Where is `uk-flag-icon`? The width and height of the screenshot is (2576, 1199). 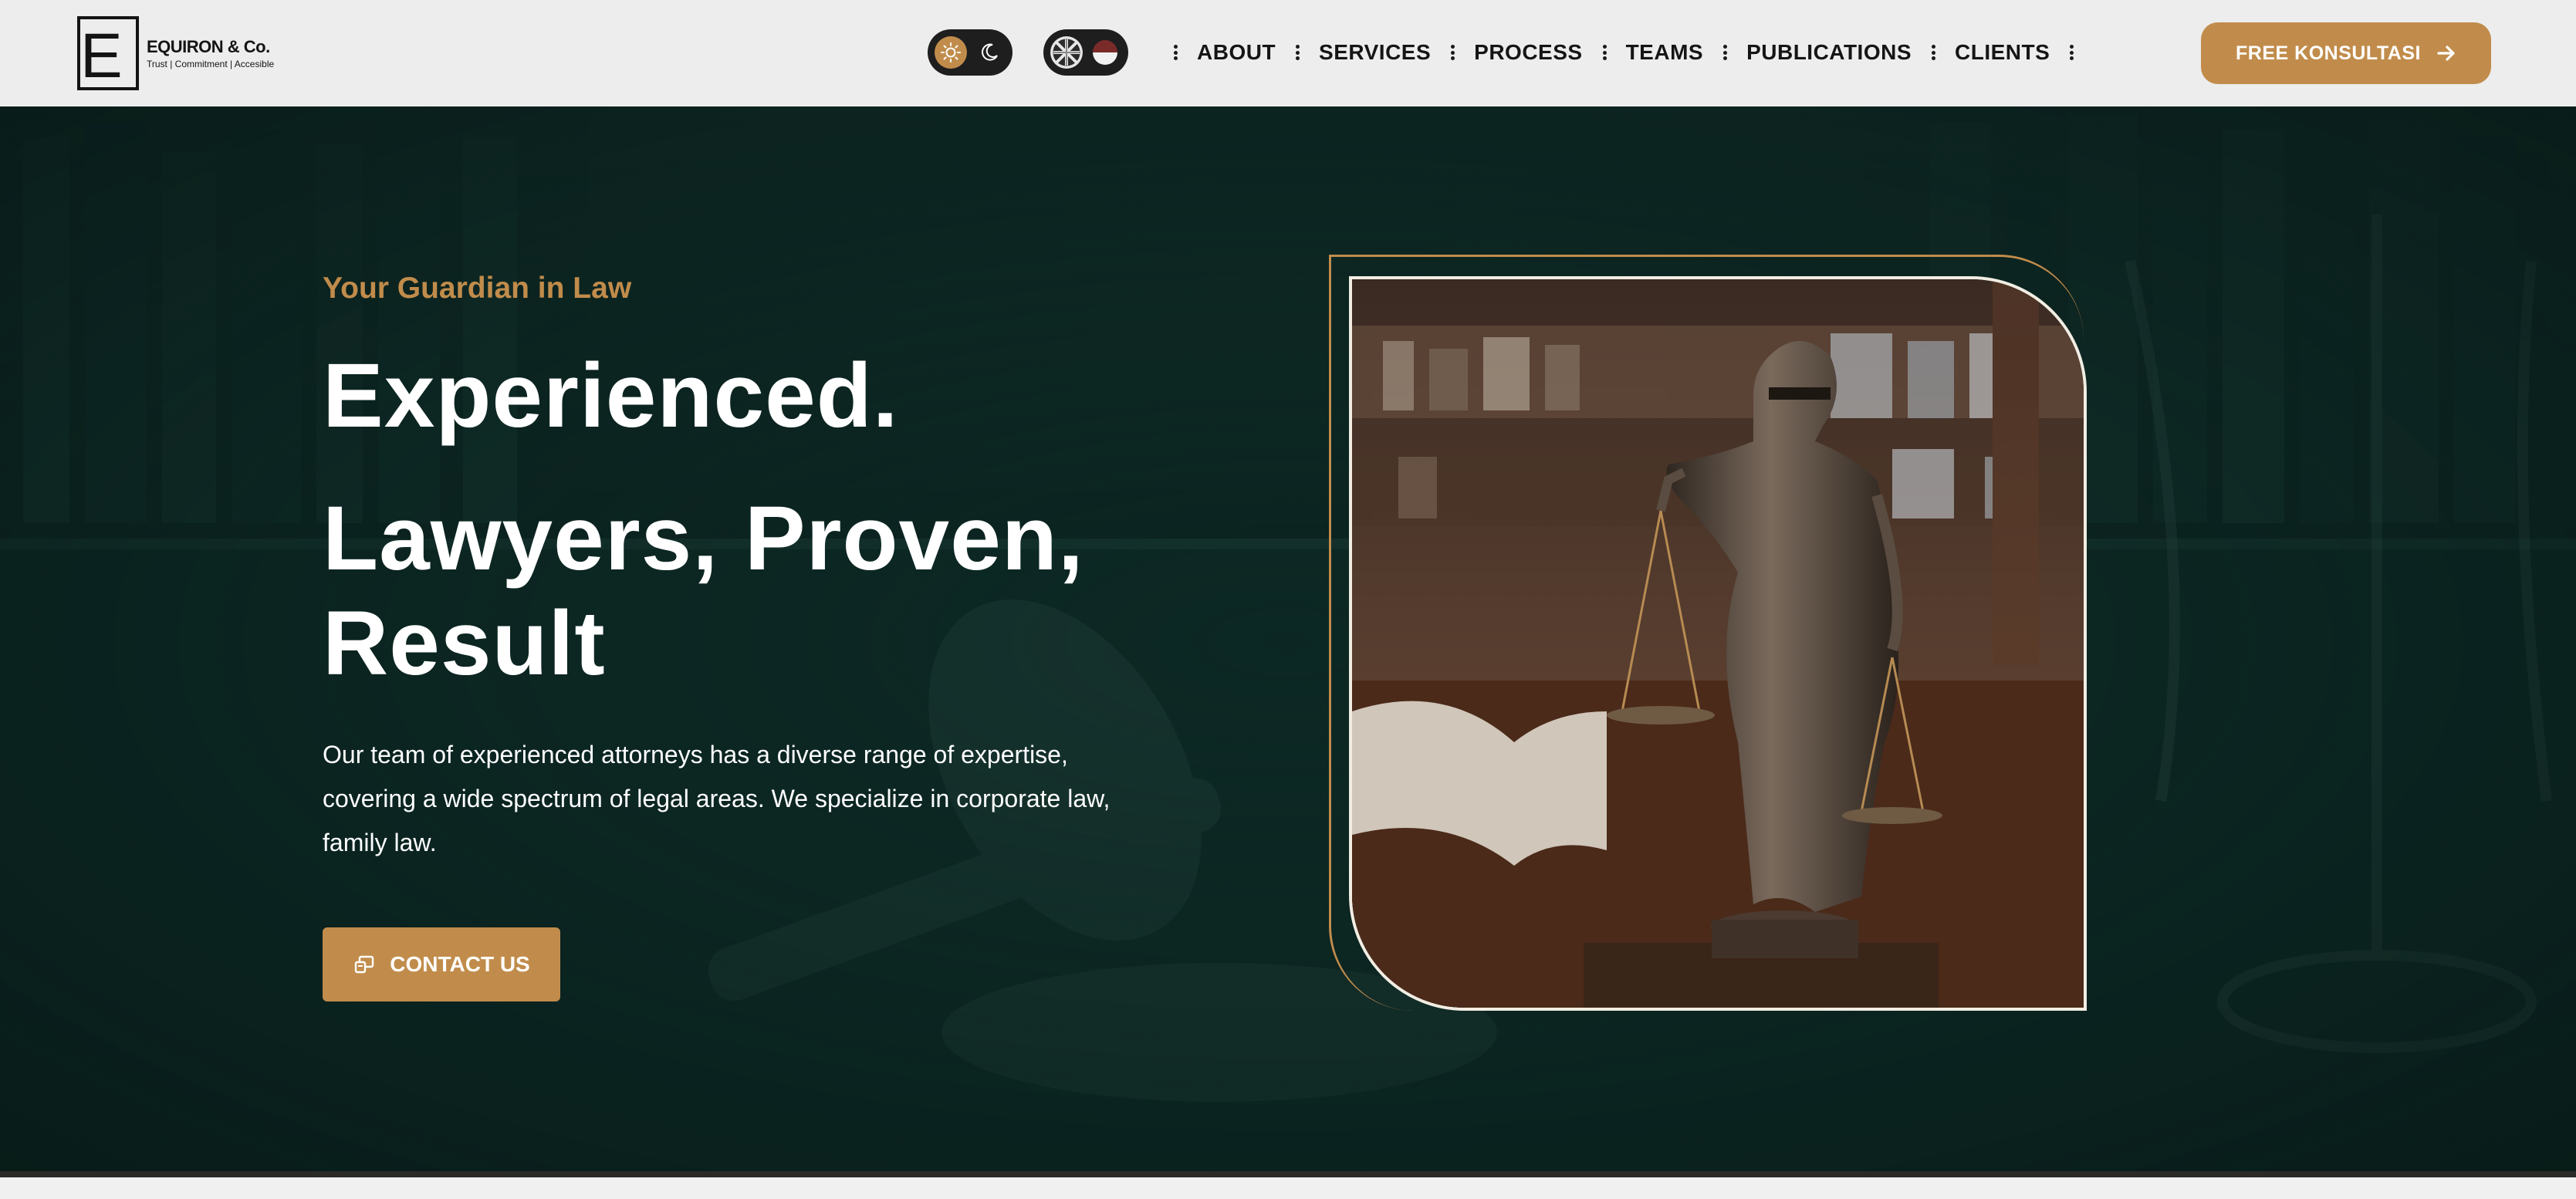 uk-flag-icon is located at coordinates (1066, 52).